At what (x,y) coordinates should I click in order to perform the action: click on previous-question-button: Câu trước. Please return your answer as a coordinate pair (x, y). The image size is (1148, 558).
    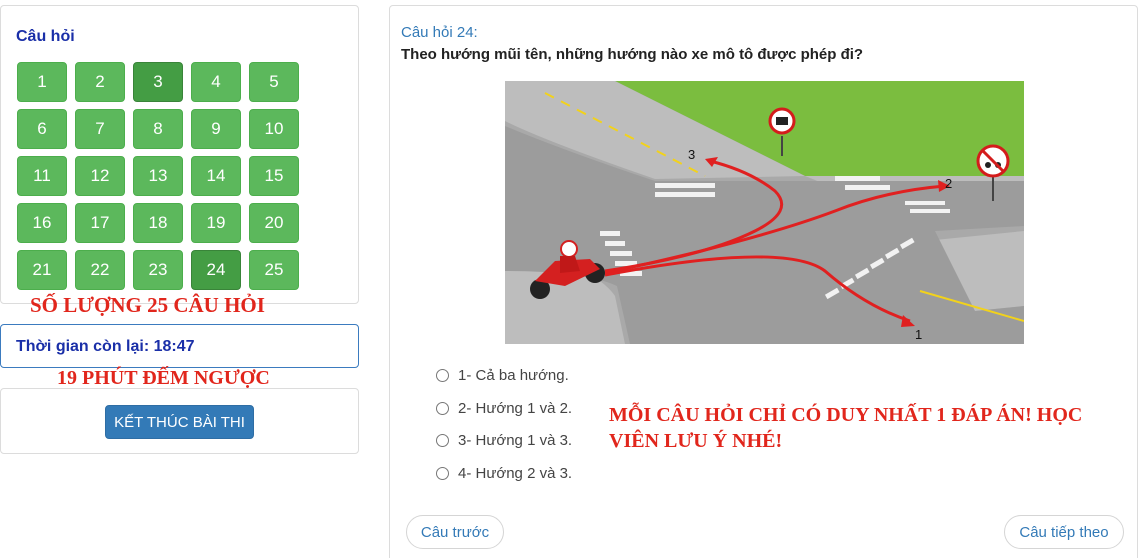
    Looking at the image, I should click on (455, 532).